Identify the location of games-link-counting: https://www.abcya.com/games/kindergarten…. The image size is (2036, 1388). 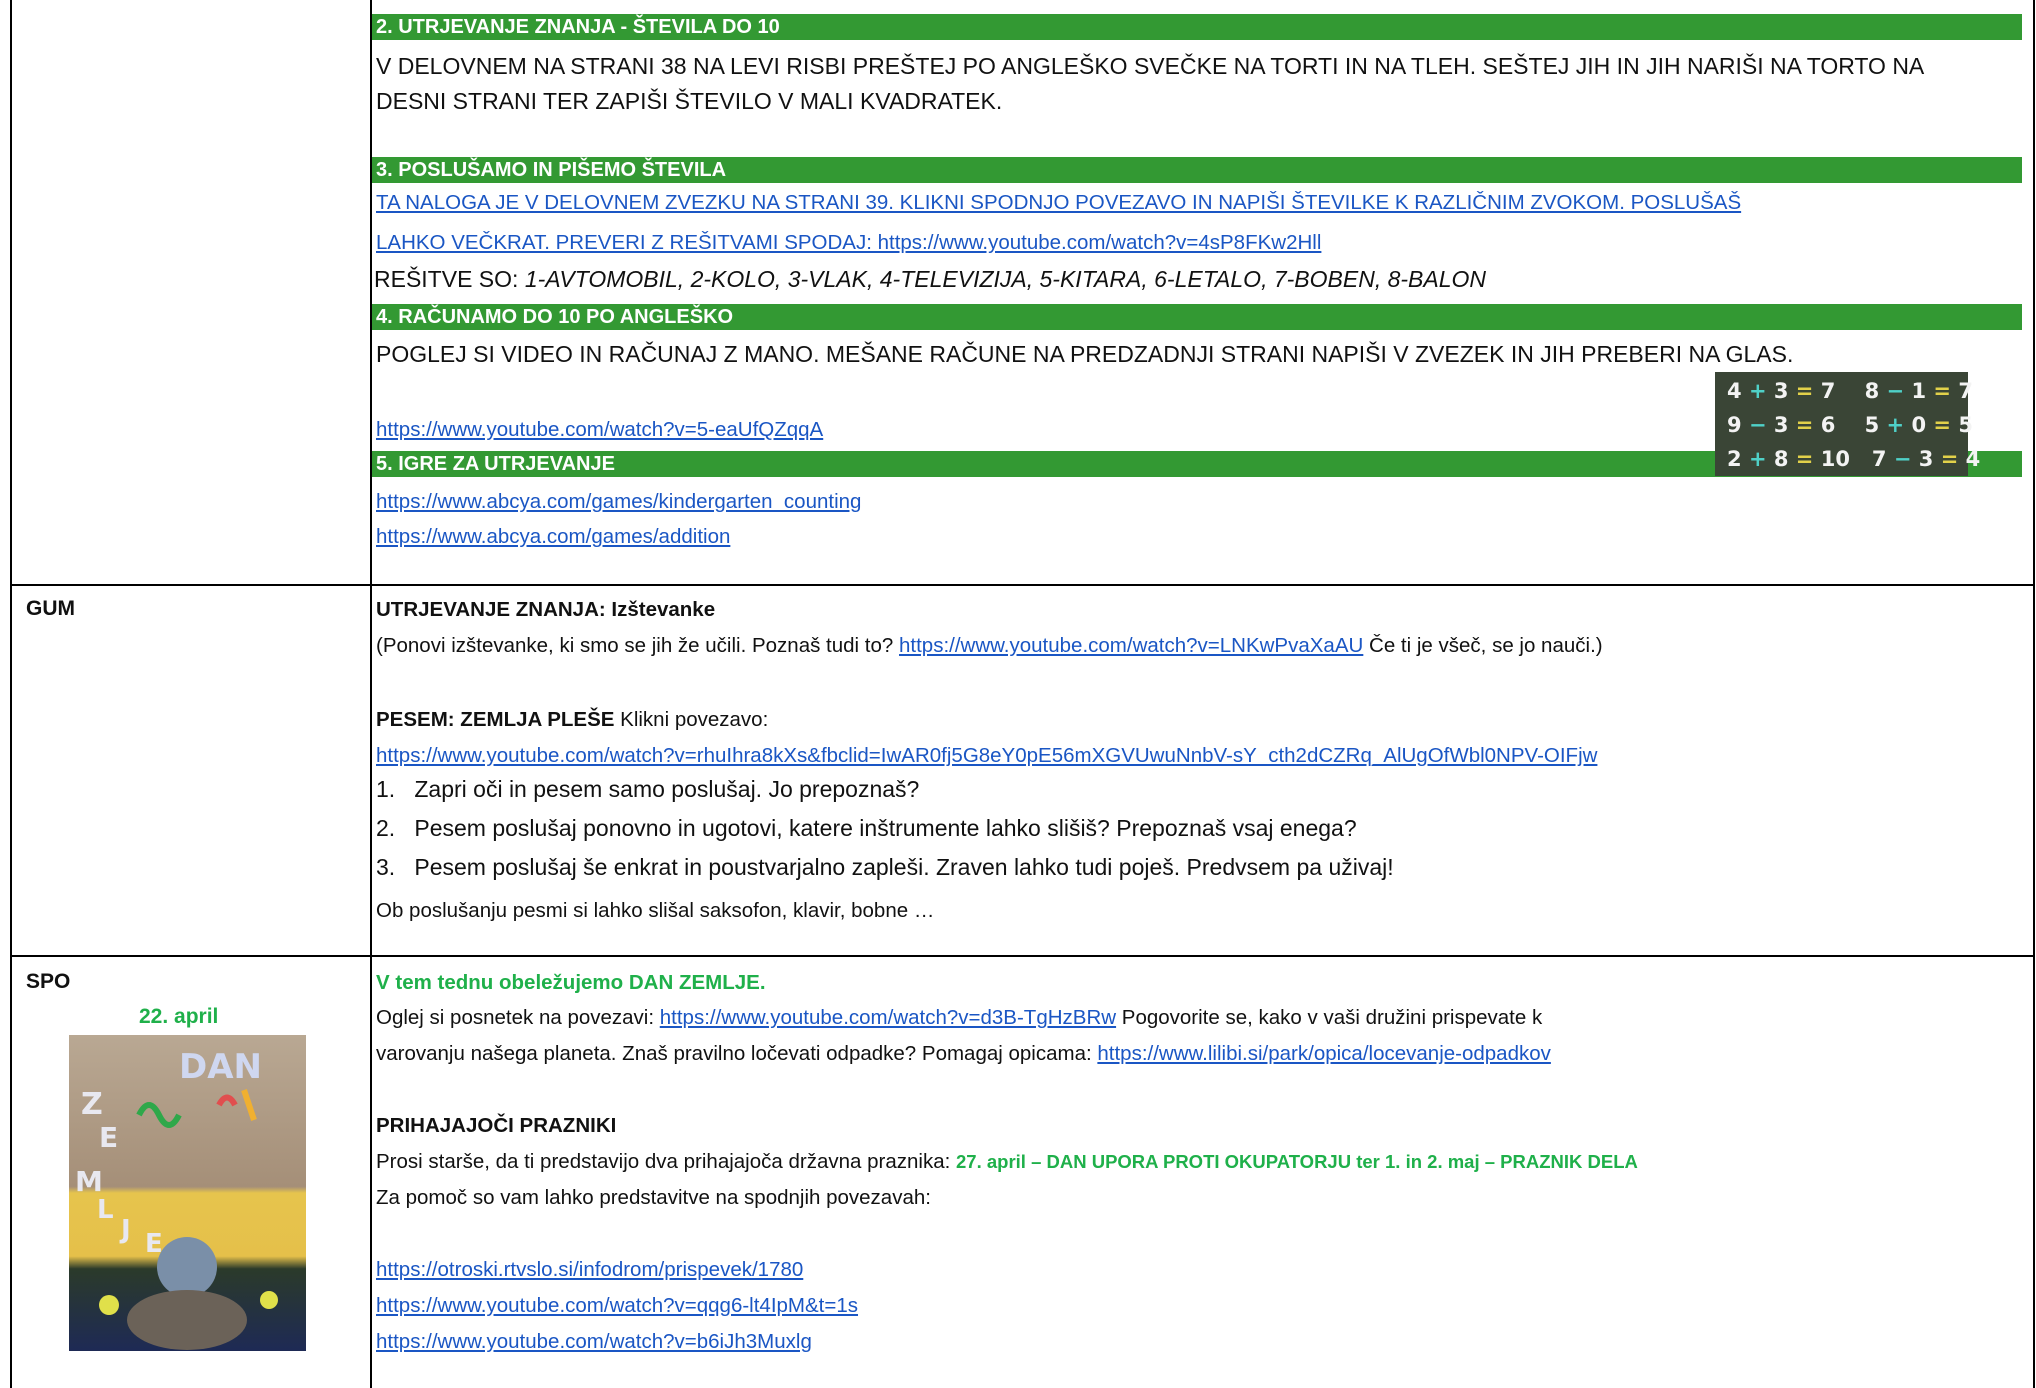
(618, 502).